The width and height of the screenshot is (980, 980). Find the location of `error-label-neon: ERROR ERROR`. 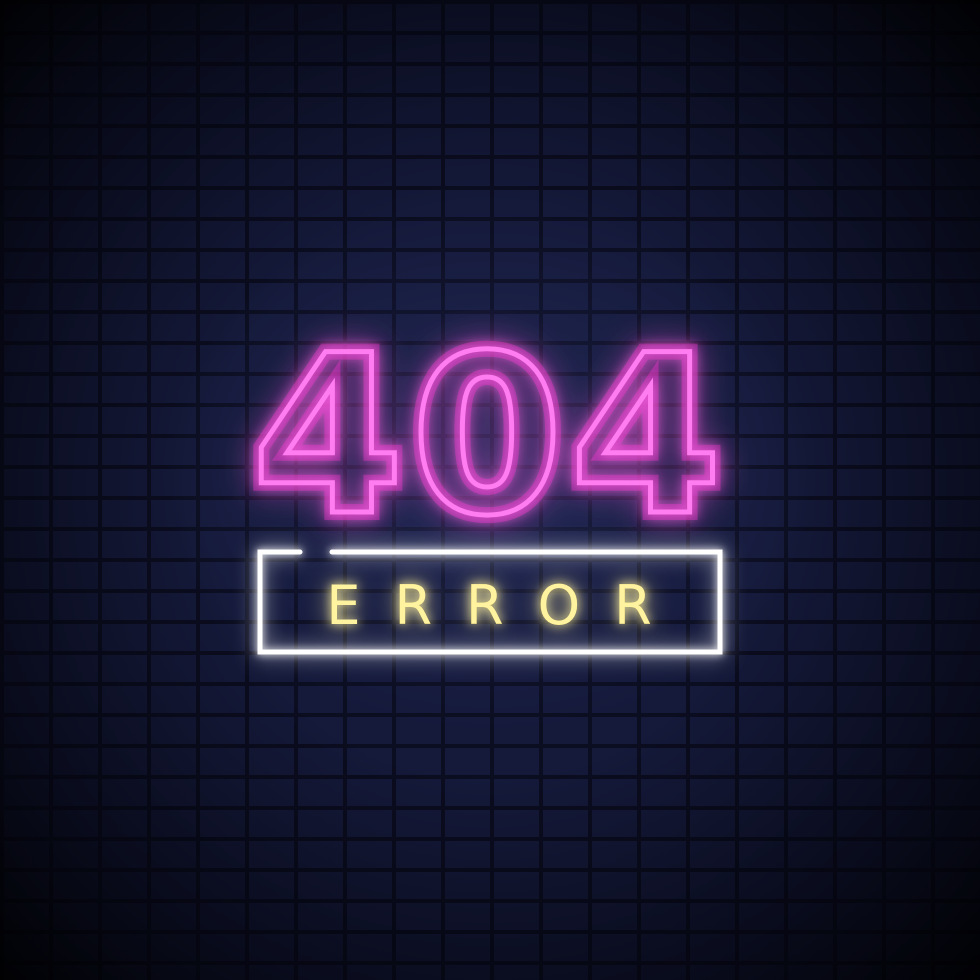

error-label-neon: ERROR ERROR is located at coordinates (505, 605).